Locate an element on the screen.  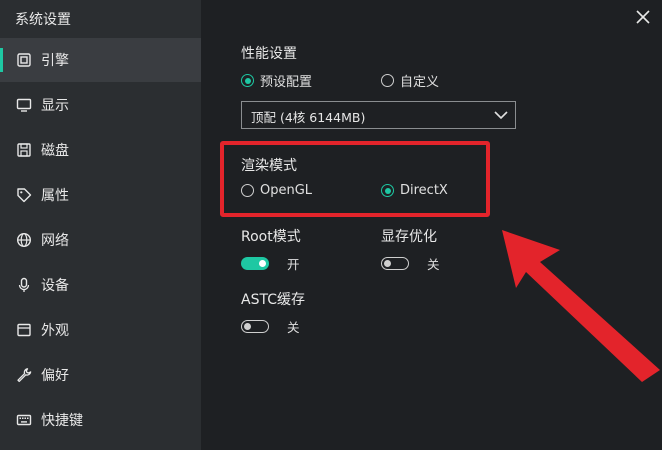
sidebar-item-properties: 属性 is located at coordinates (100, 195).